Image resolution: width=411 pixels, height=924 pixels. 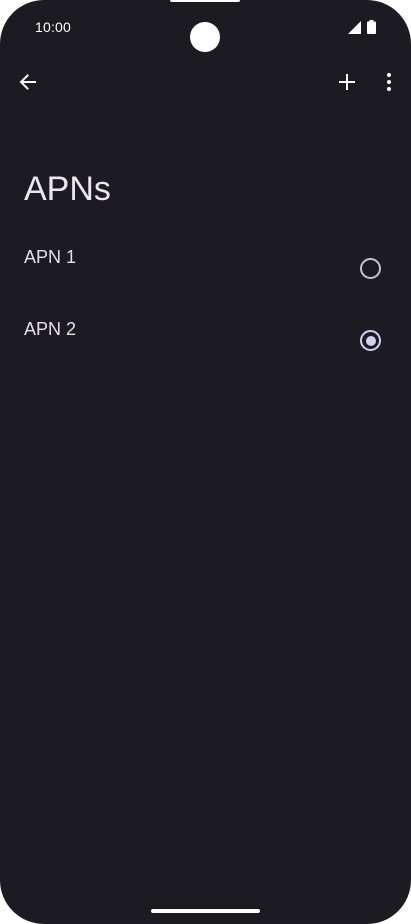 I want to click on back-button, so click(x=28, y=82).